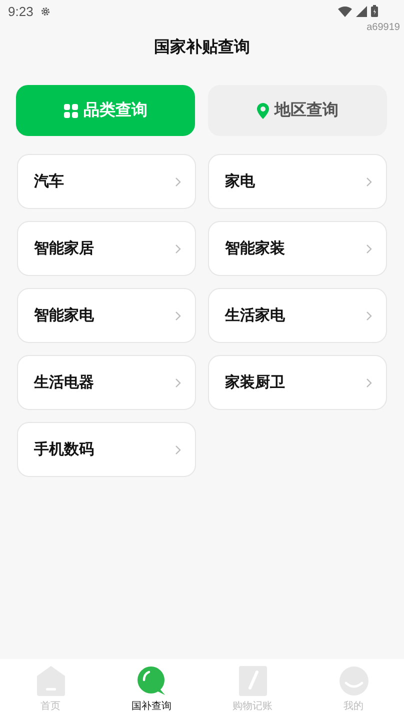 The image size is (404, 718). Describe the element at coordinates (297, 248) in the screenshot. I see `category-card: 智能家装` at that location.